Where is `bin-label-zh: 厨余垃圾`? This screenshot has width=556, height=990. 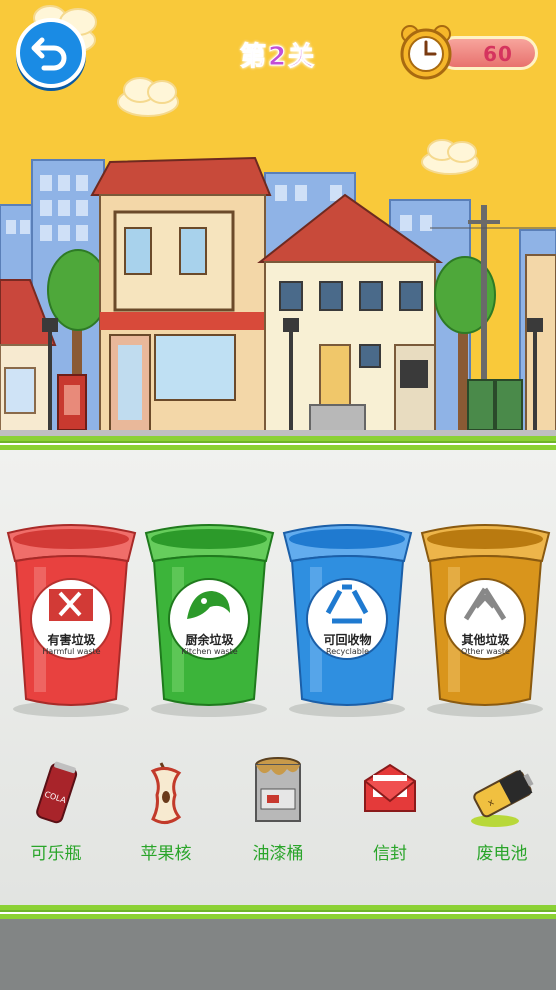
bin-label-zh: 厨余垃圾 is located at coordinates (209, 640).